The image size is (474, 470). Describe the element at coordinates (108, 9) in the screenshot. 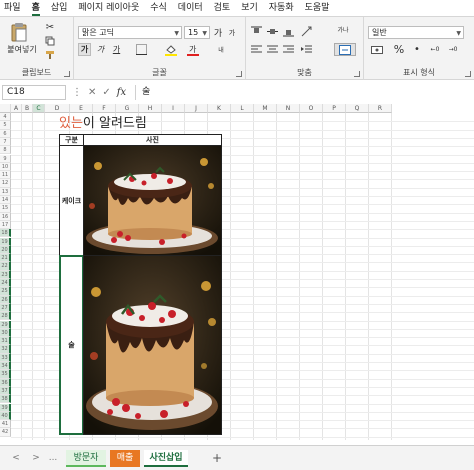

I see `menu-page-layout: 페이지 레이아웃` at that location.